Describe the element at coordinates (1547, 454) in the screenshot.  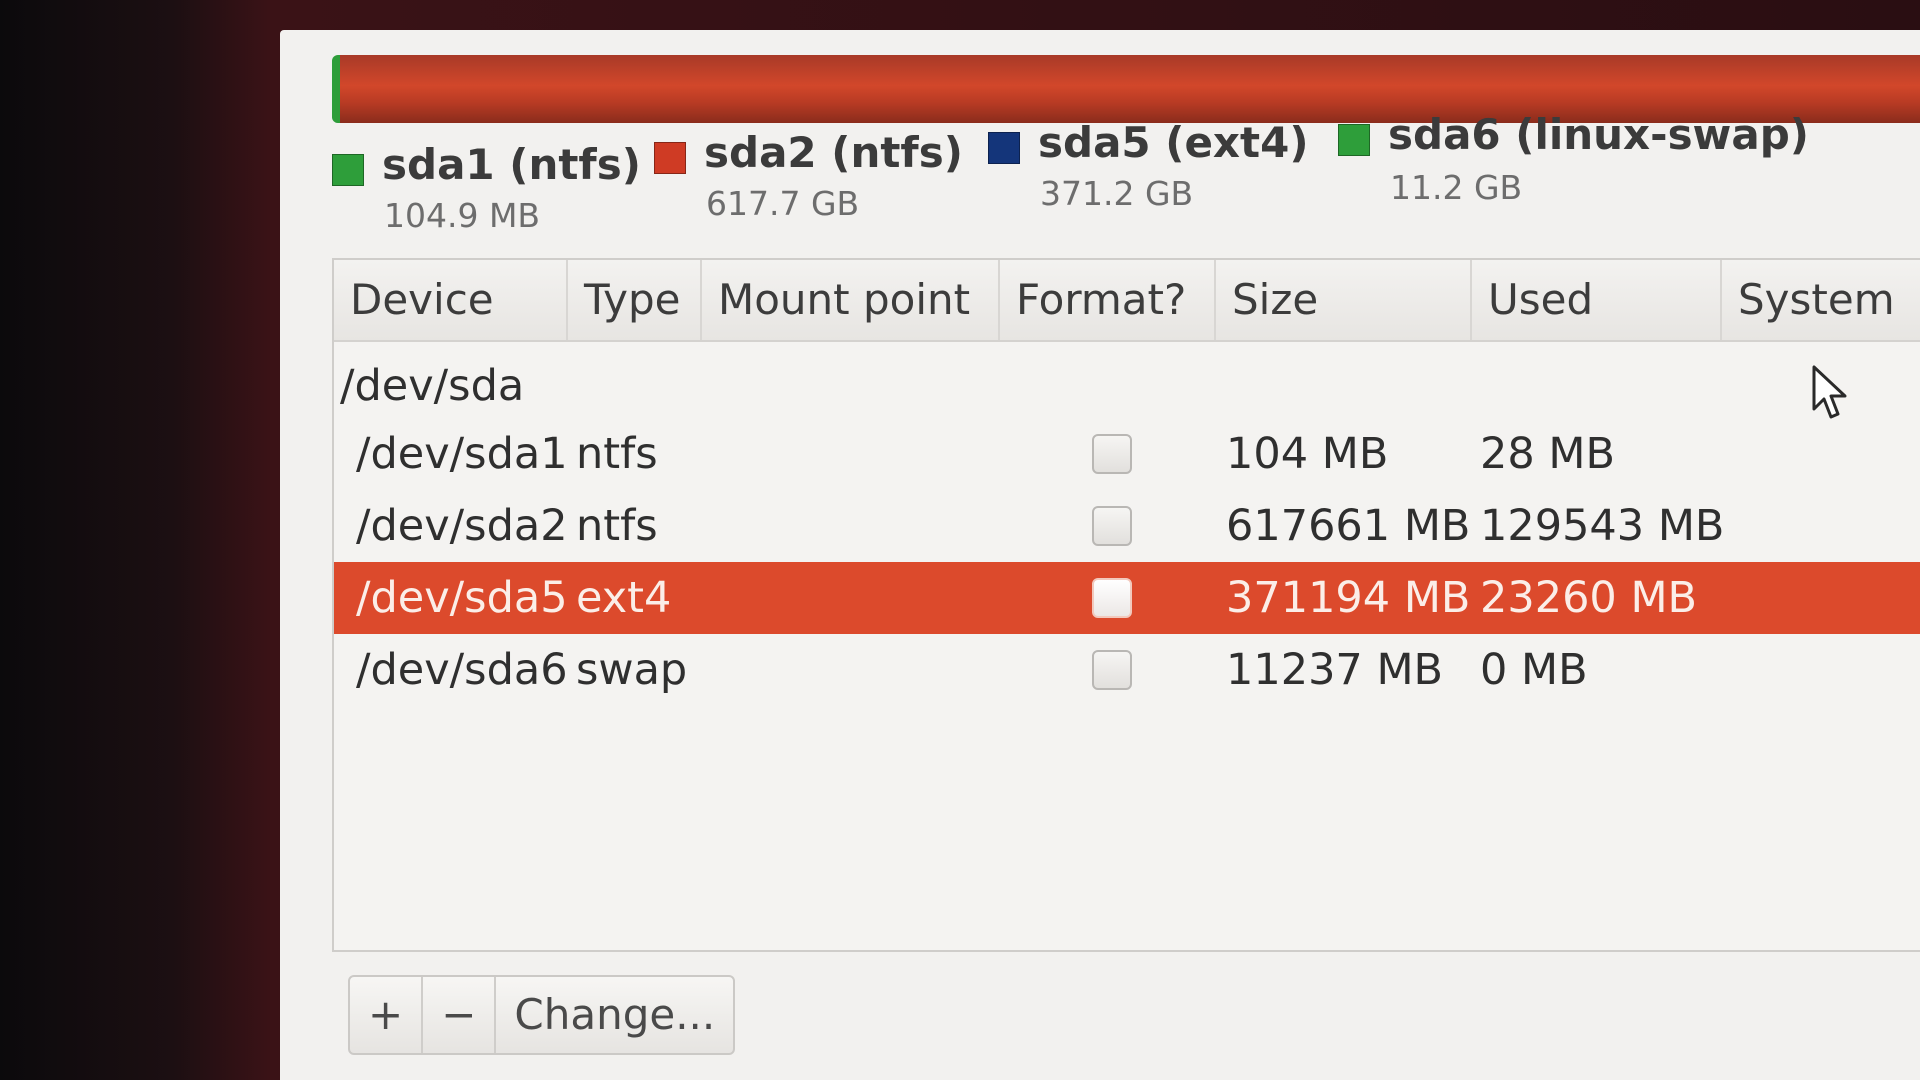
I see `row-used: 28 MB` at that location.